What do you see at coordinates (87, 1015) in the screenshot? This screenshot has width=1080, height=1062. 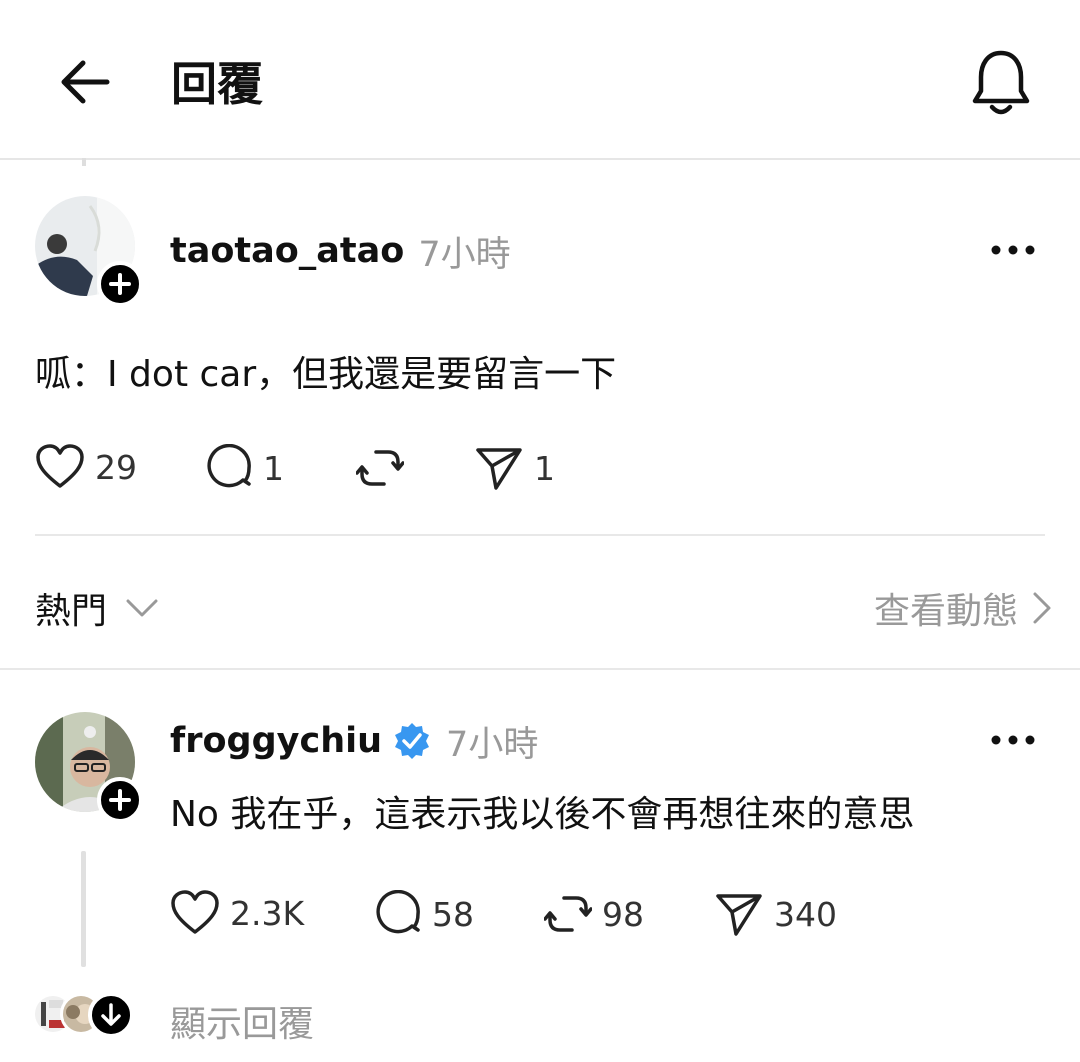 I see `reply-avatars` at bounding box center [87, 1015].